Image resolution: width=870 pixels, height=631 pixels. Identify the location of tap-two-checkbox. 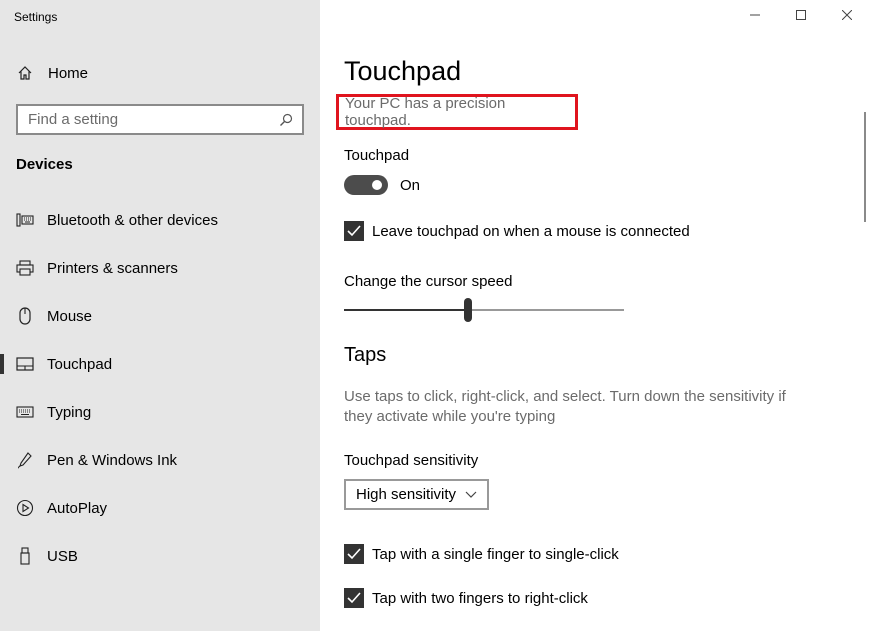
(354, 598).